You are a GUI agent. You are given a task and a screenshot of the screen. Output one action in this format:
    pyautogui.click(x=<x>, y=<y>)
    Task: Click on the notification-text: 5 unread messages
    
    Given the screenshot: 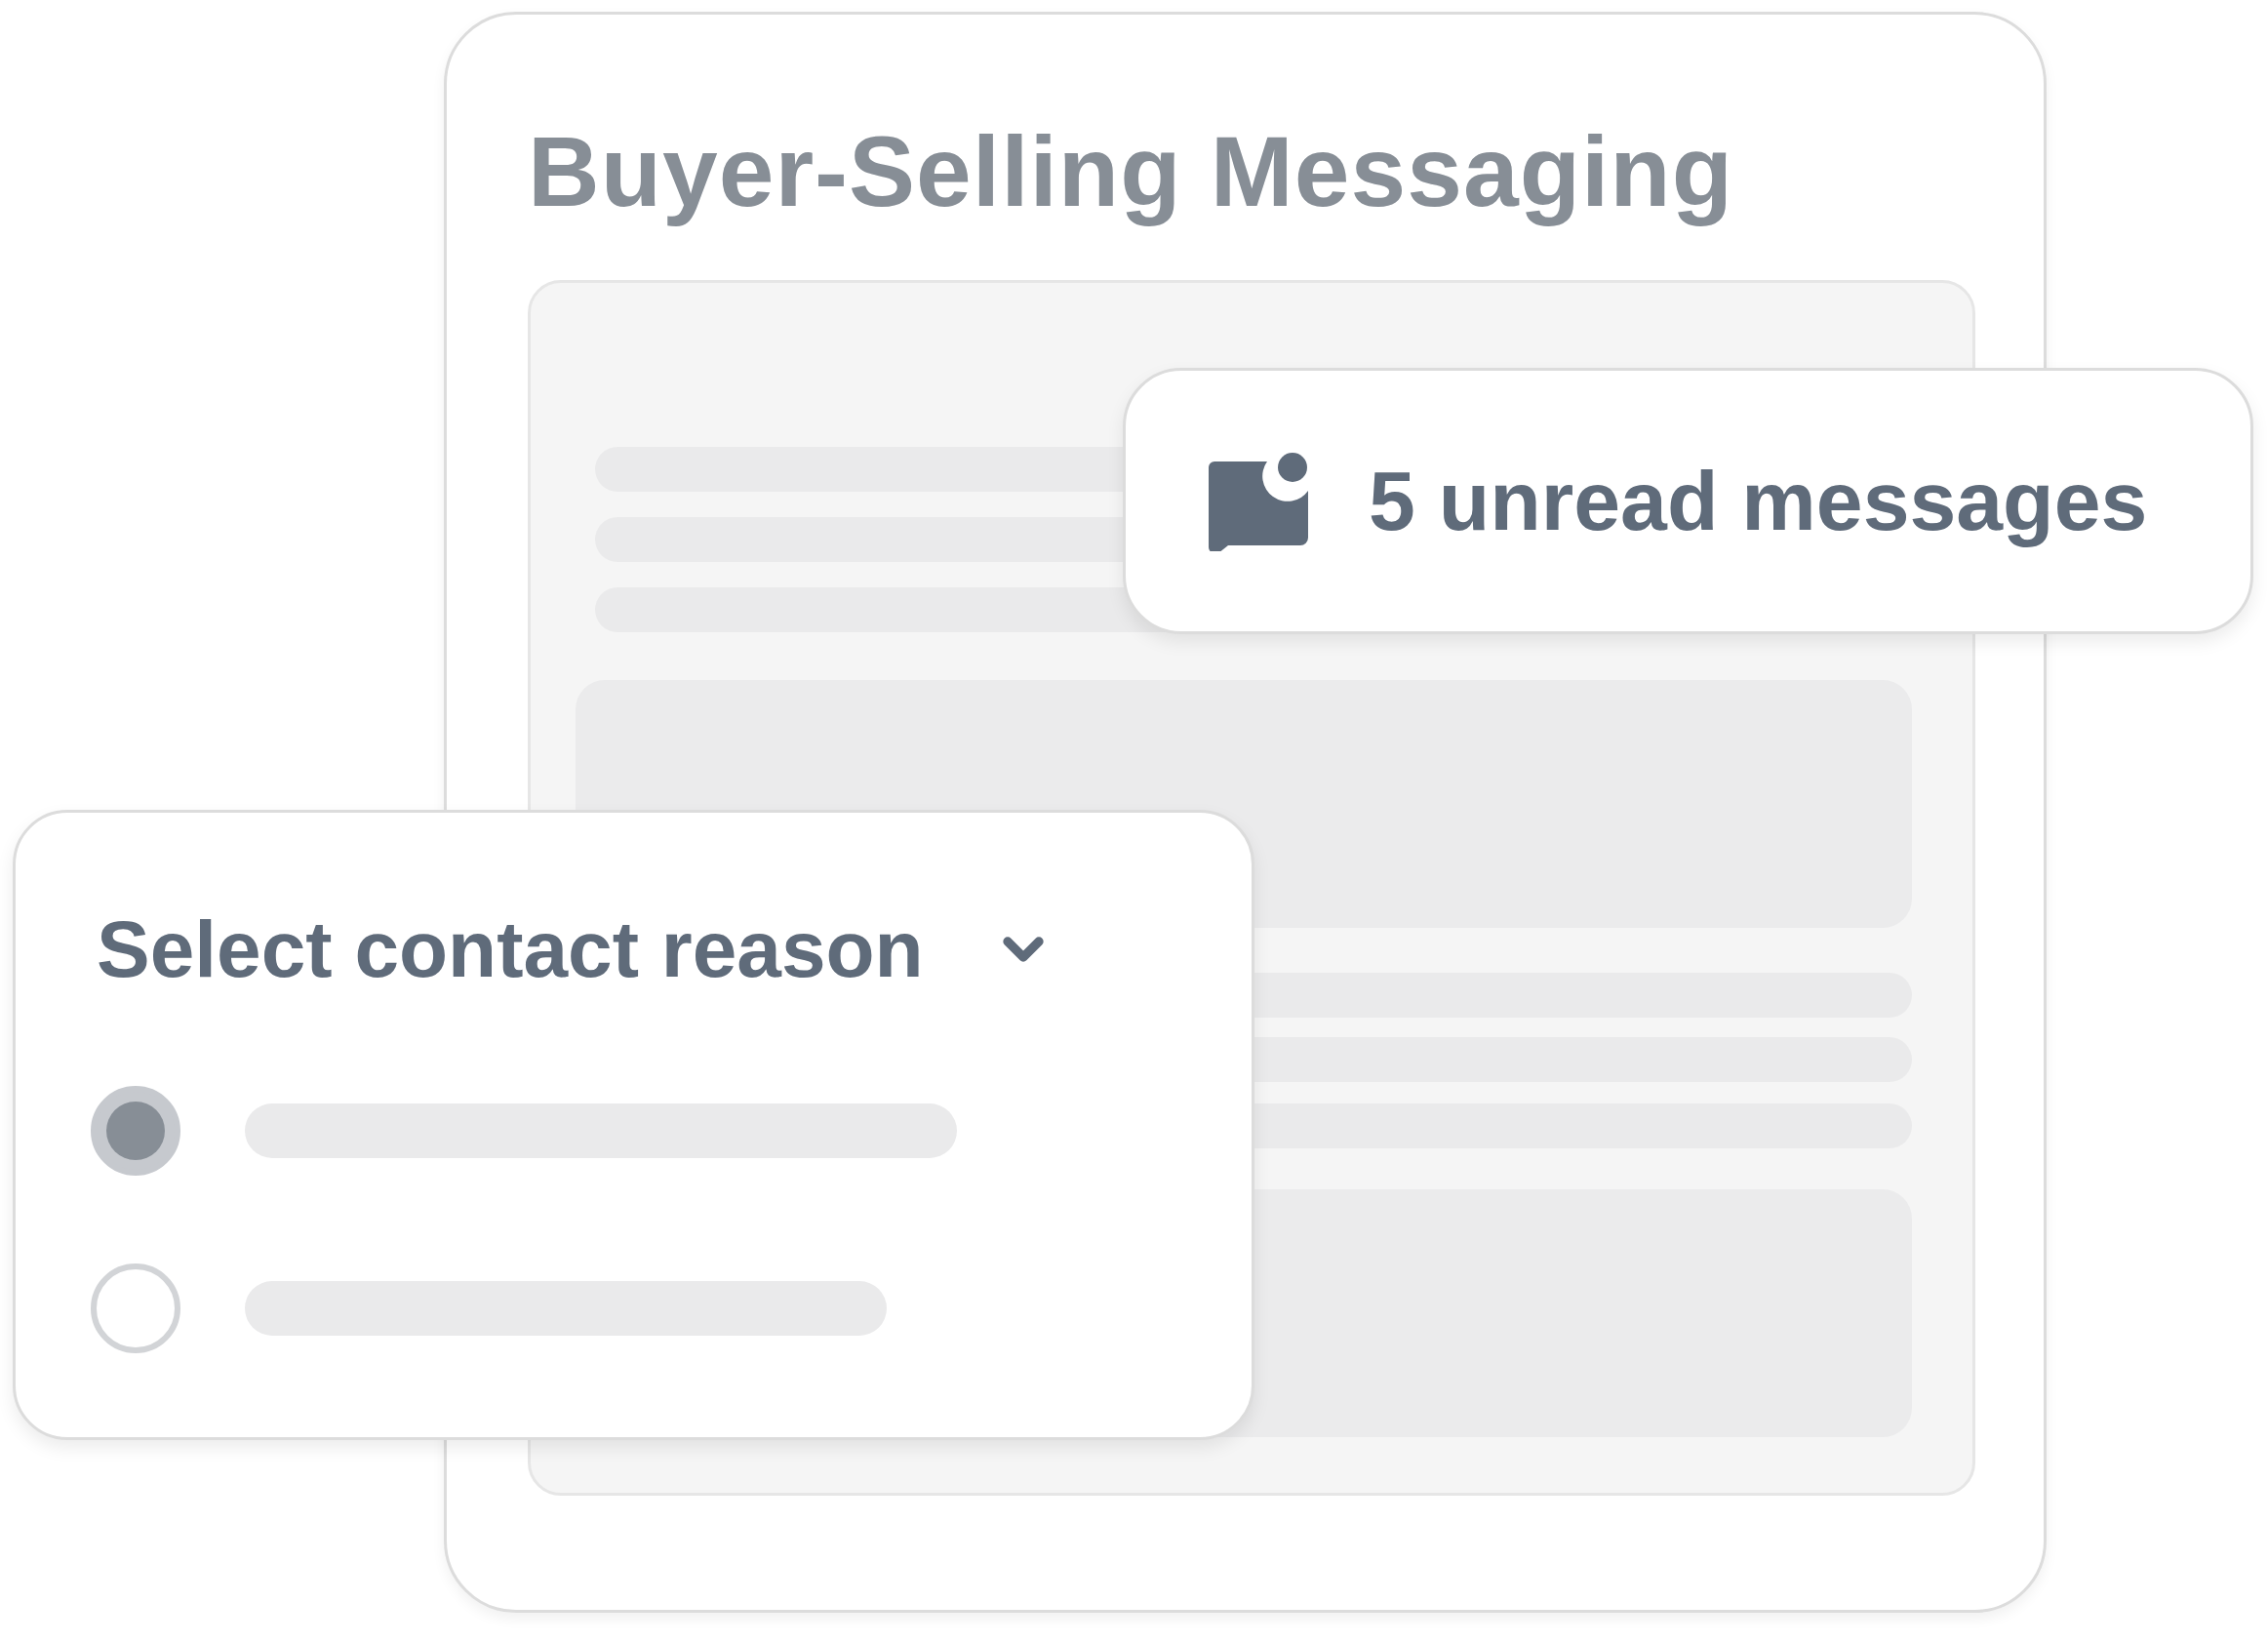 What is the action you would take?
    pyautogui.click(x=1758, y=501)
    